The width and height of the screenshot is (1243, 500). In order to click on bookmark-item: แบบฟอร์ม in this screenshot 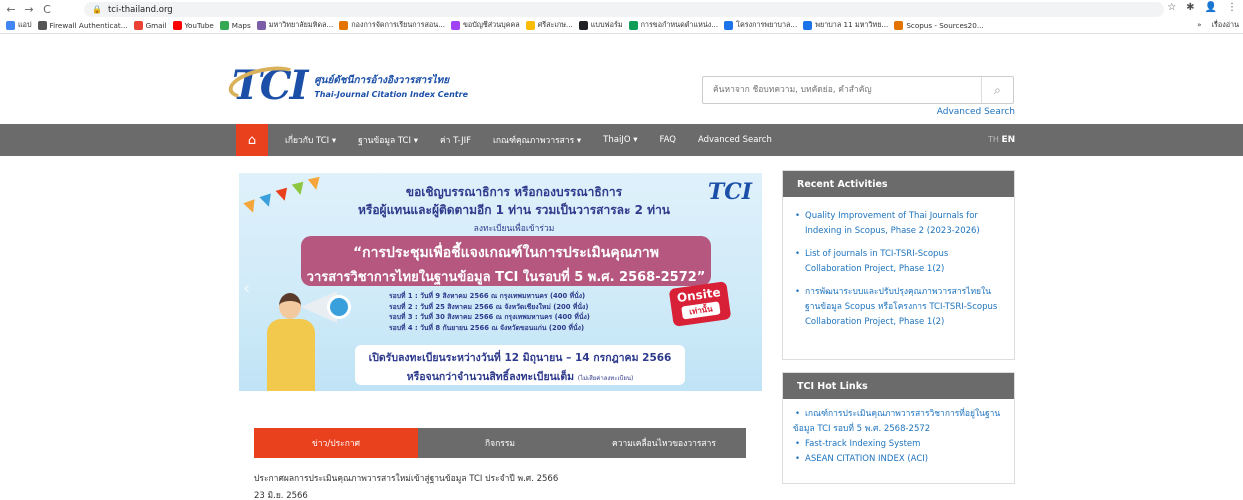, I will do `click(600, 25)`.